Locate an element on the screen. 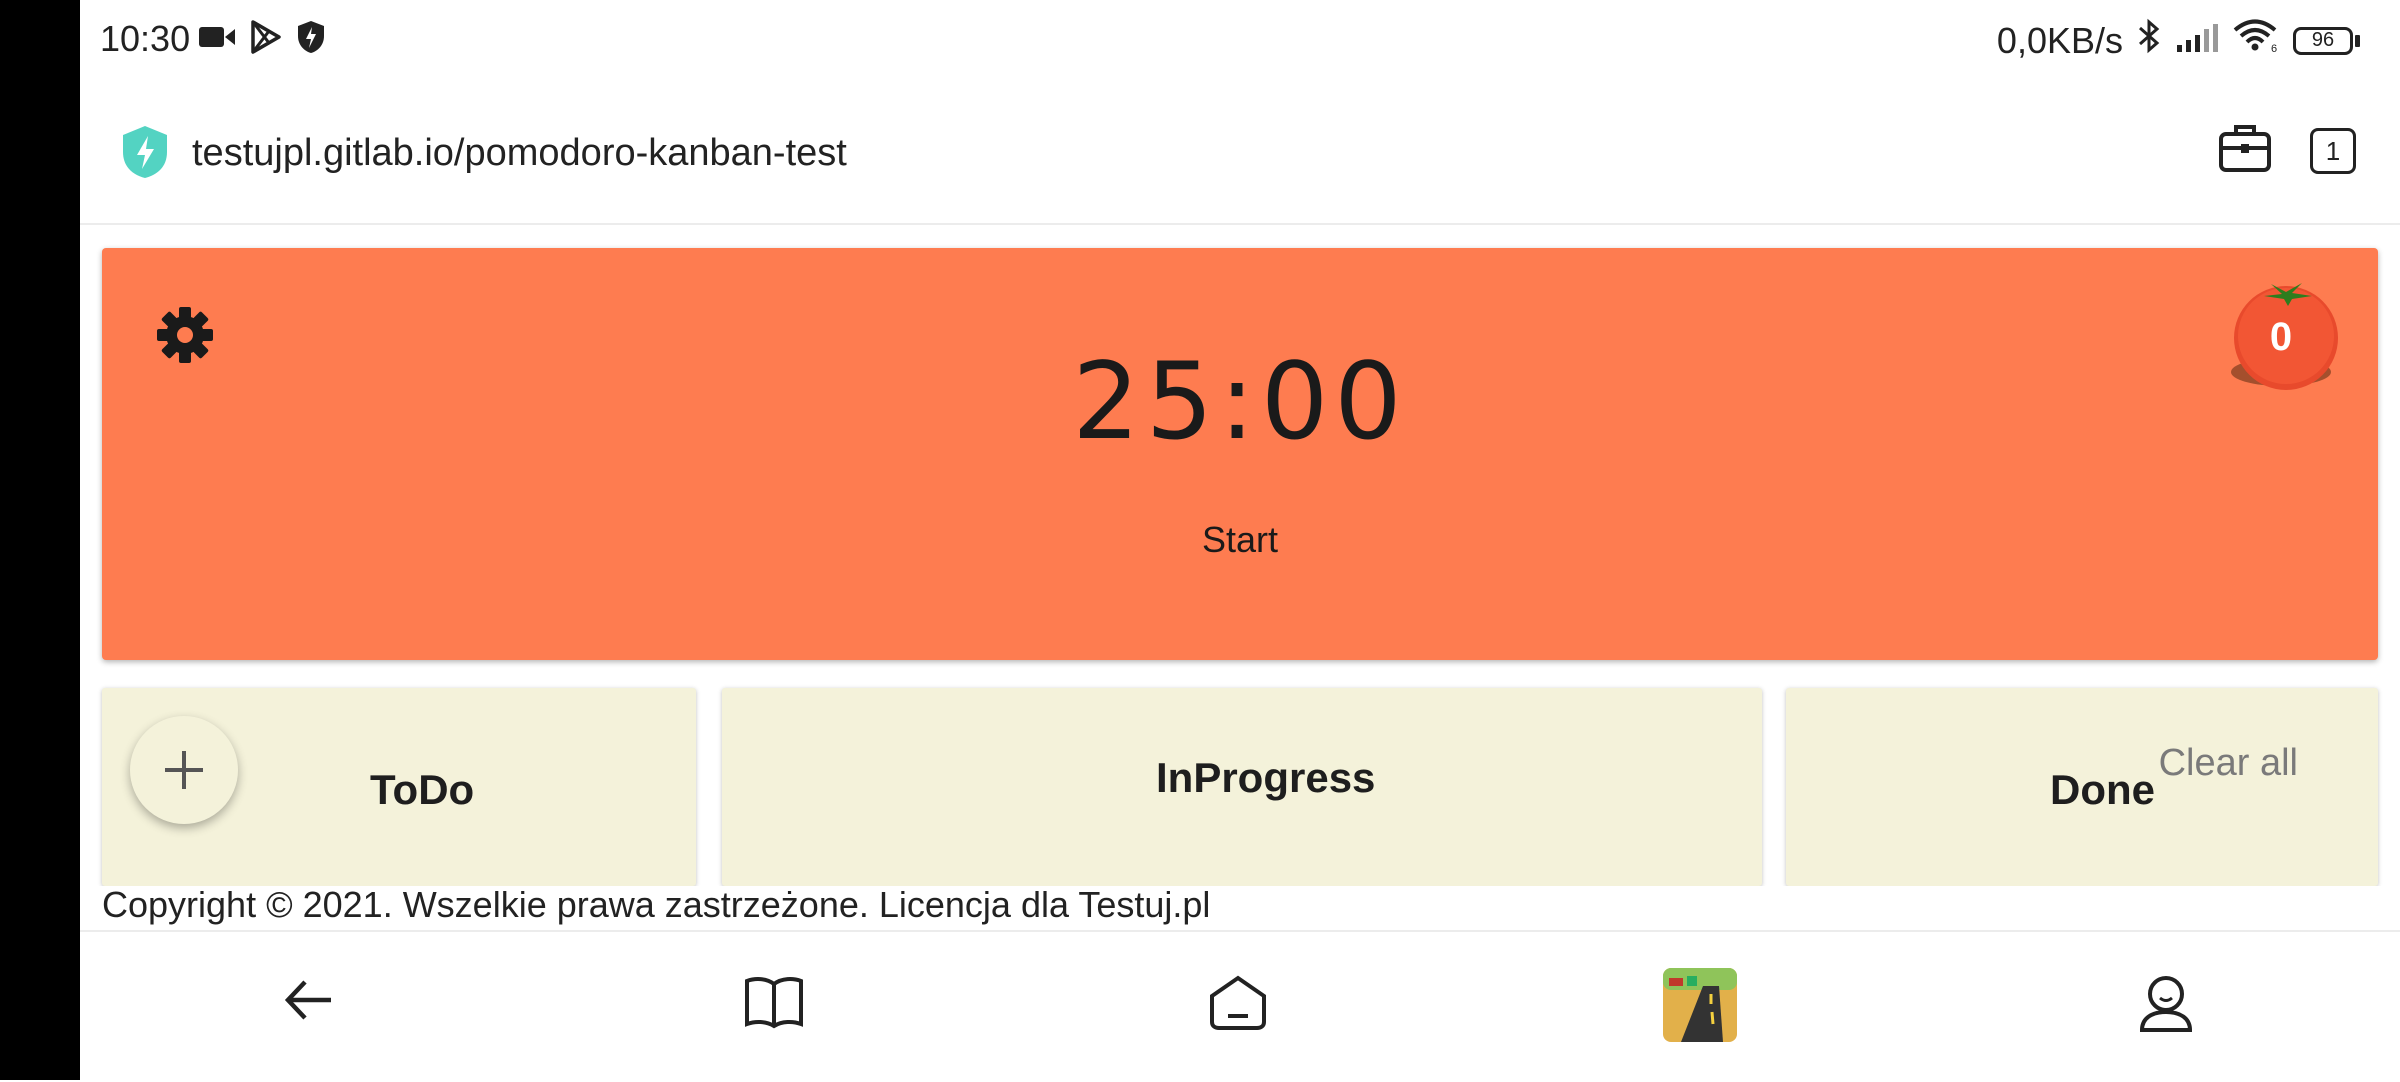 The image size is (2400, 1082). battery-icon: 96 is located at coordinates (2326, 40).